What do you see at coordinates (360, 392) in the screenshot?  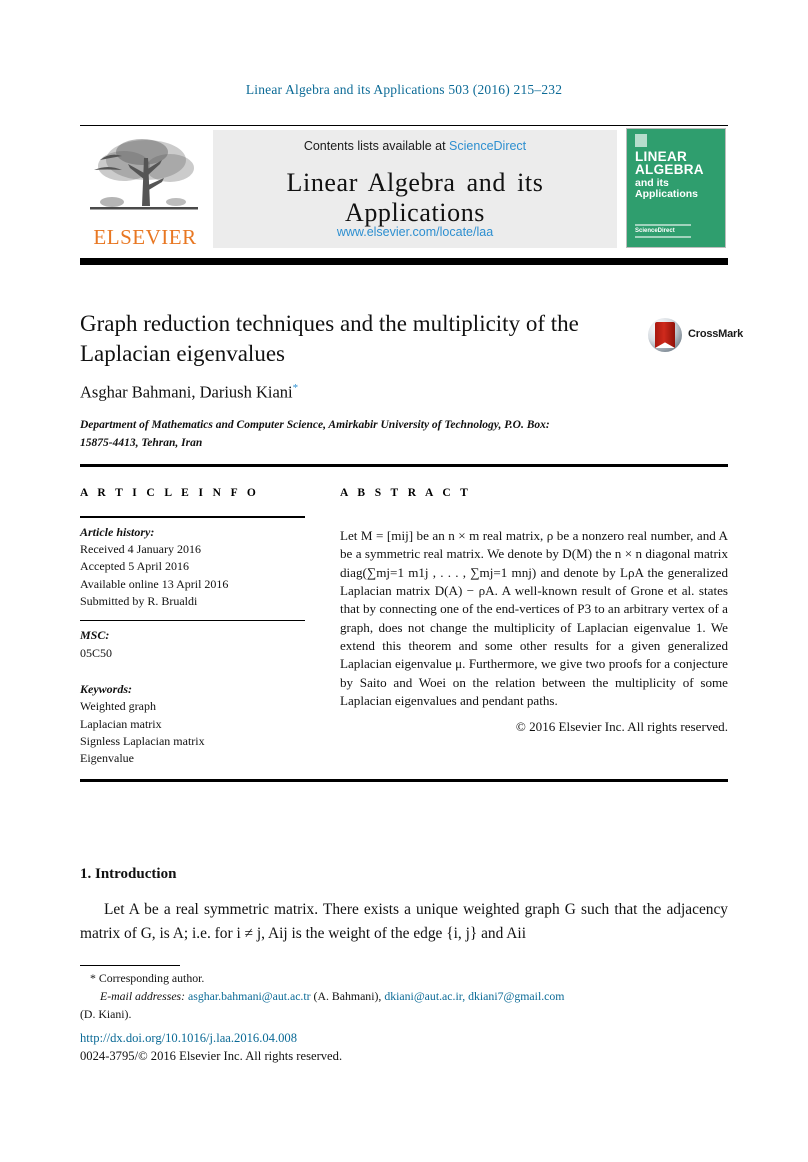 I see `author-list: Asghar Bahmani, Dariush Kiani*` at bounding box center [360, 392].